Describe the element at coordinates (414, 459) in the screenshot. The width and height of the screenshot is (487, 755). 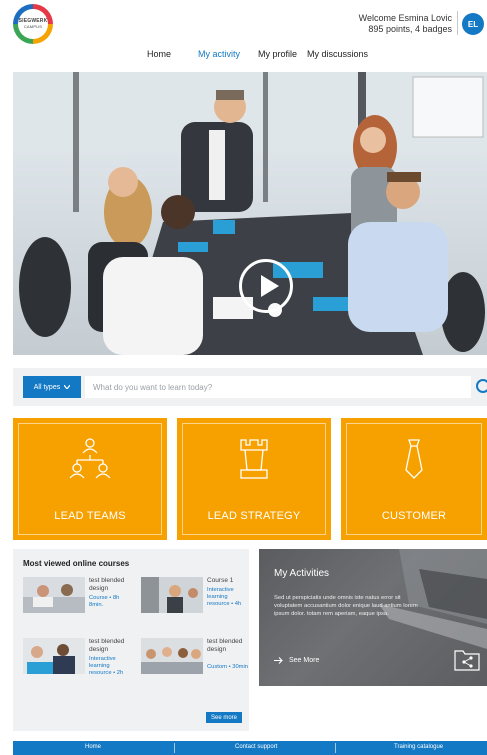
I see `tie-icon` at that location.